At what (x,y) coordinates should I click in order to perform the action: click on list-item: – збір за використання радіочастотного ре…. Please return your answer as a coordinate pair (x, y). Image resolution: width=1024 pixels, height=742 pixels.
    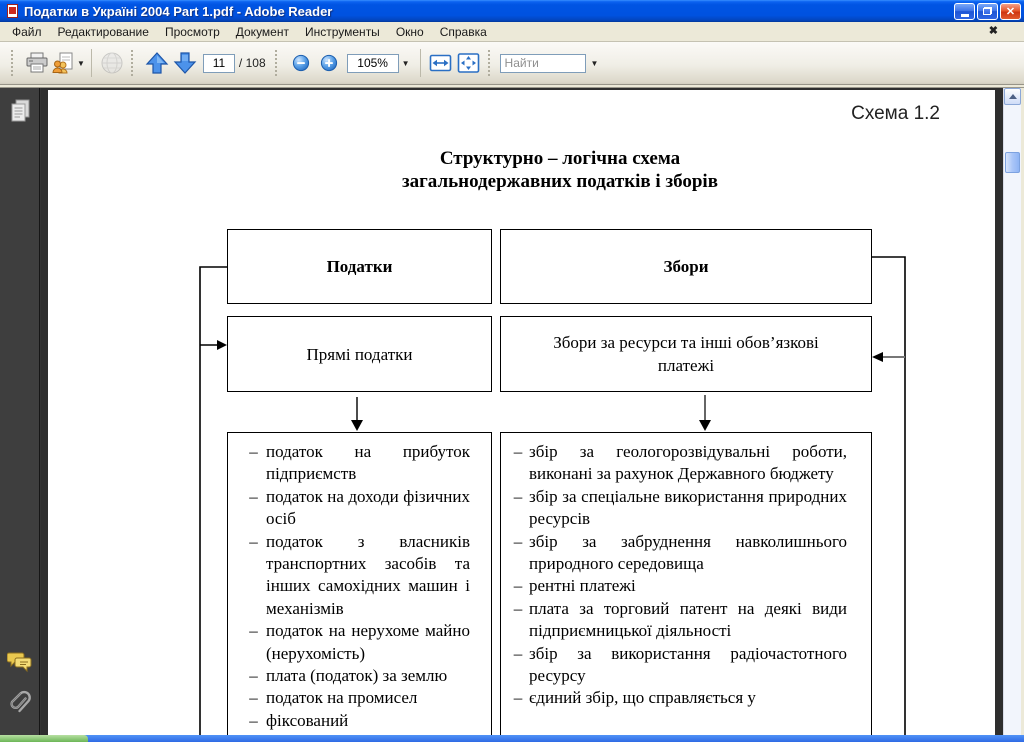
    Looking at the image, I should click on (686, 665).